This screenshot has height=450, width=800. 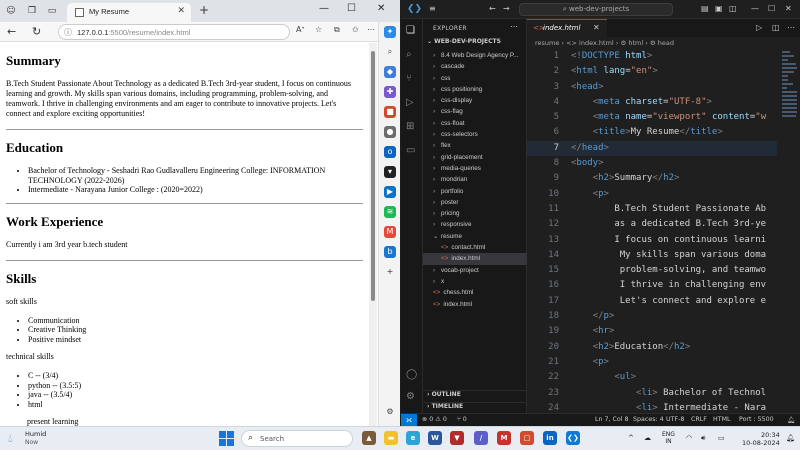 What do you see at coordinates (475, 247) in the screenshot?
I see `tree-file: <> contact.html` at bounding box center [475, 247].